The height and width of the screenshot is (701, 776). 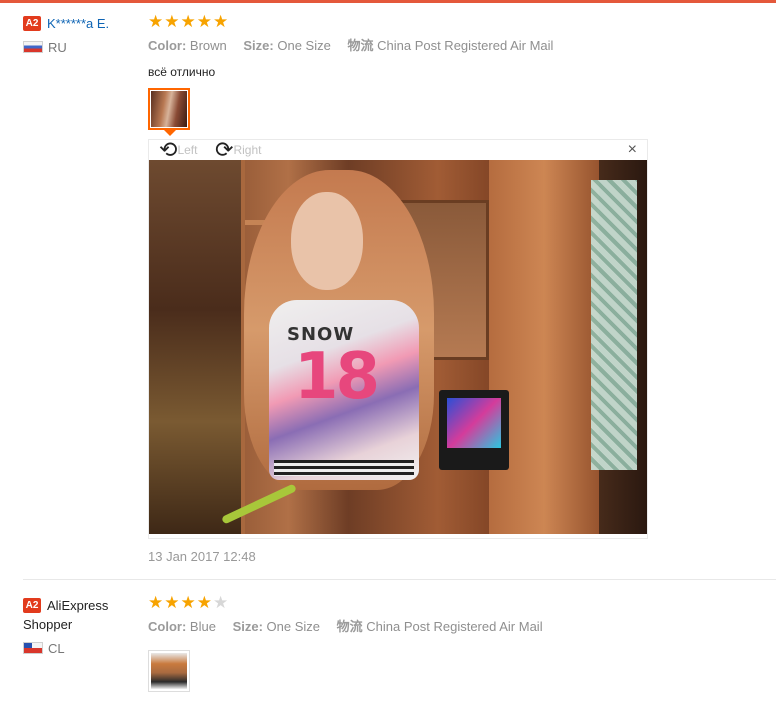 I want to click on rotate-right-label: Right, so click(x=247, y=150).